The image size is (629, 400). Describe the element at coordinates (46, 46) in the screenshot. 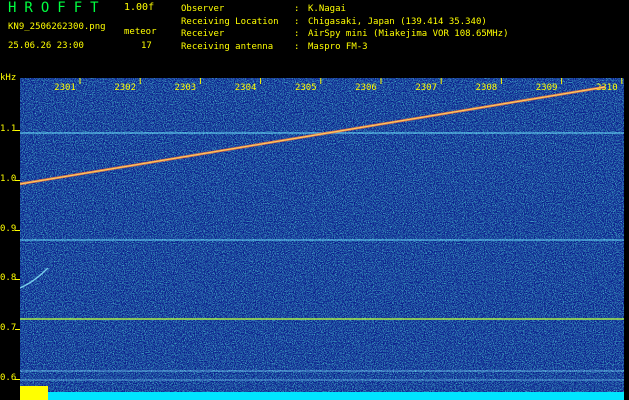

I see `timestamp: 25.06.26 23:00` at that location.